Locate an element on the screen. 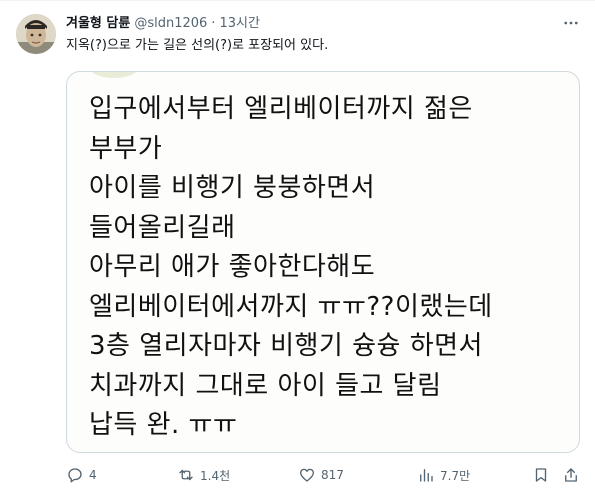  views-button: 7.7만 is located at coordinates (443, 475).